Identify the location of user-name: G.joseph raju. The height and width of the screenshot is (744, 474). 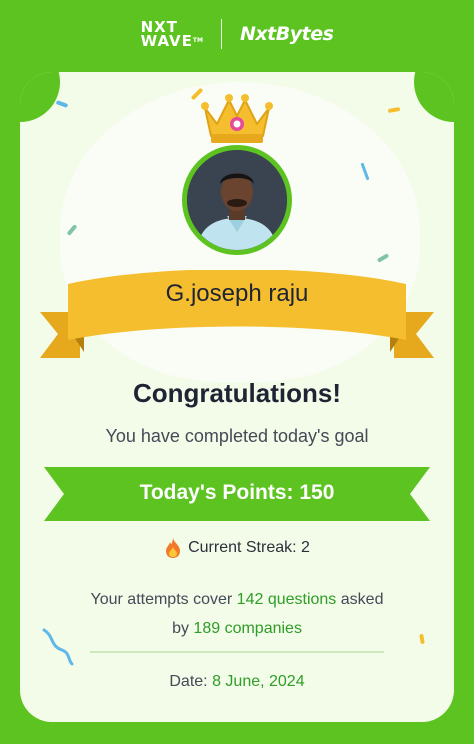
(237, 293).